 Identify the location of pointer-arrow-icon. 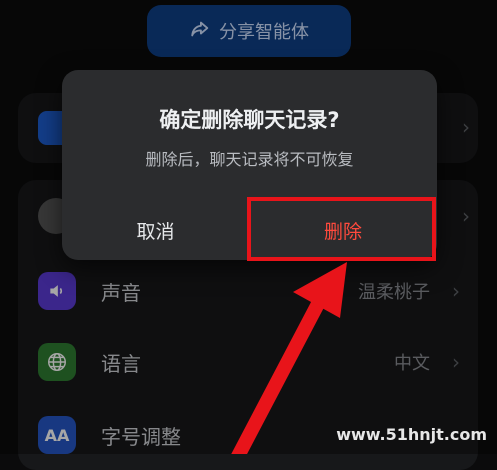
(289, 358).